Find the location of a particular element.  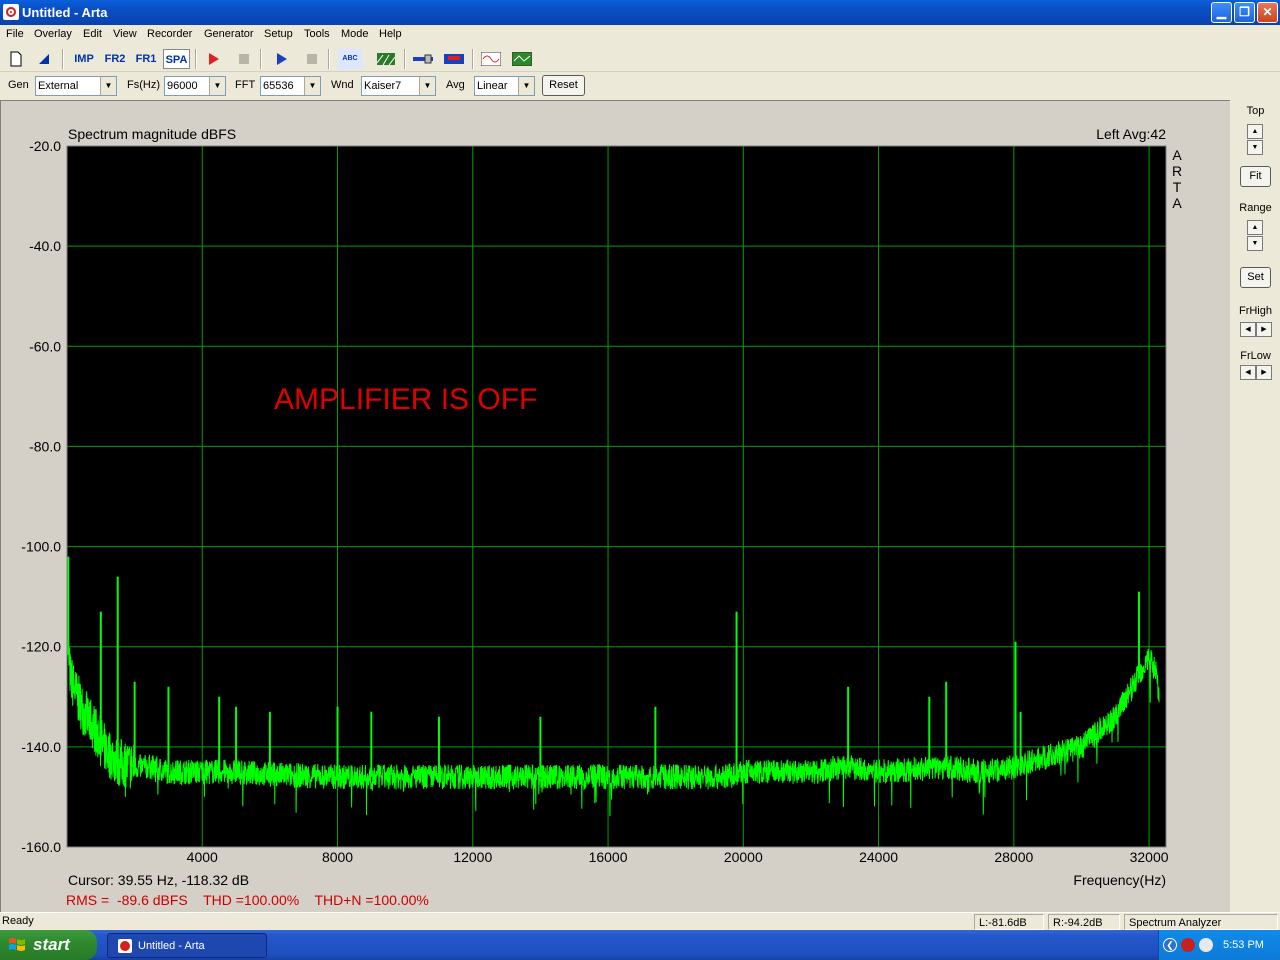

status-ready: Ready is located at coordinates (18, 921).